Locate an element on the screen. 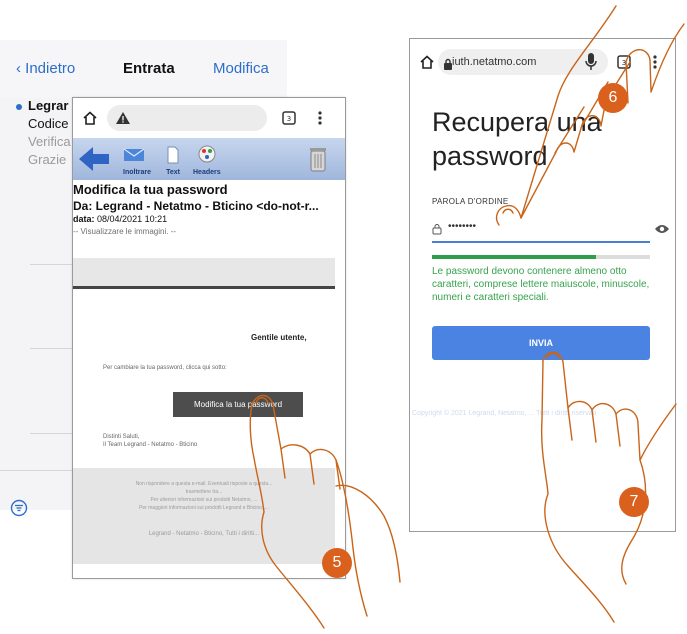  url-text: iuth.netatmo.com is located at coordinates (494, 62).